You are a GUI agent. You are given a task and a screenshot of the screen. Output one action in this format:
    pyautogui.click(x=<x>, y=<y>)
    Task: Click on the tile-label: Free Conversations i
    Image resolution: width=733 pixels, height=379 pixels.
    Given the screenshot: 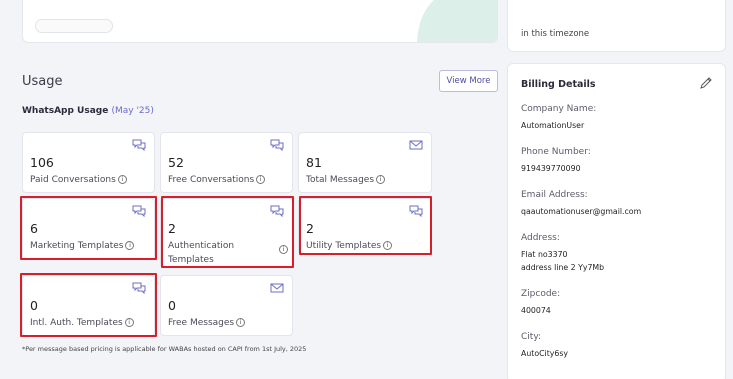 What is the action you would take?
    pyautogui.click(x=217, y=180)
    